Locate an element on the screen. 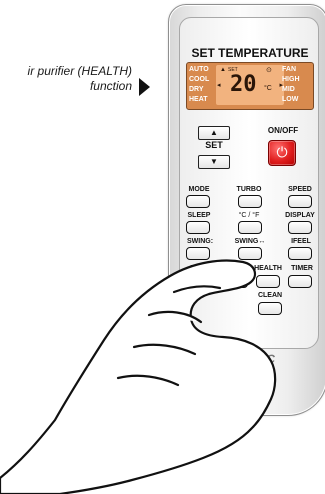 The width and height of the screenshot is (325, 494). display-button is located at coordinates (300, 227).